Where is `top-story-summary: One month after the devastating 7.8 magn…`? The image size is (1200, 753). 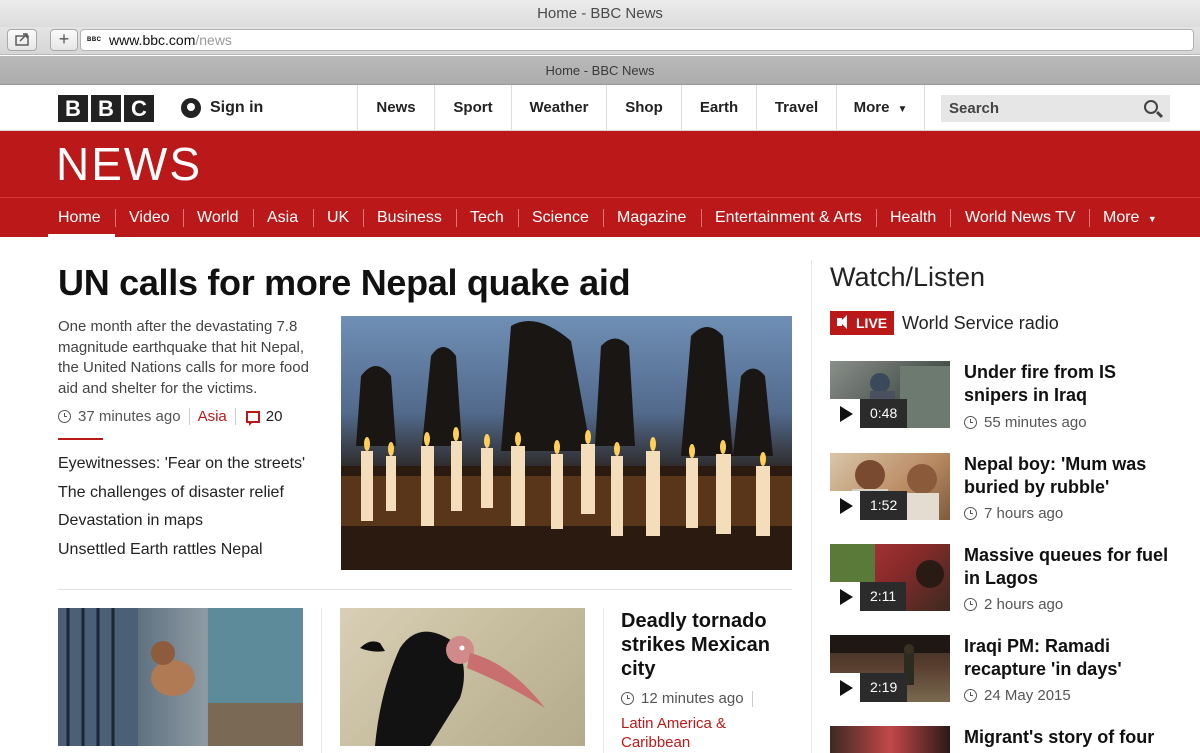
top-story-summary: One month after the devastating 7.8 magn… is located at coordinates (183, 357).